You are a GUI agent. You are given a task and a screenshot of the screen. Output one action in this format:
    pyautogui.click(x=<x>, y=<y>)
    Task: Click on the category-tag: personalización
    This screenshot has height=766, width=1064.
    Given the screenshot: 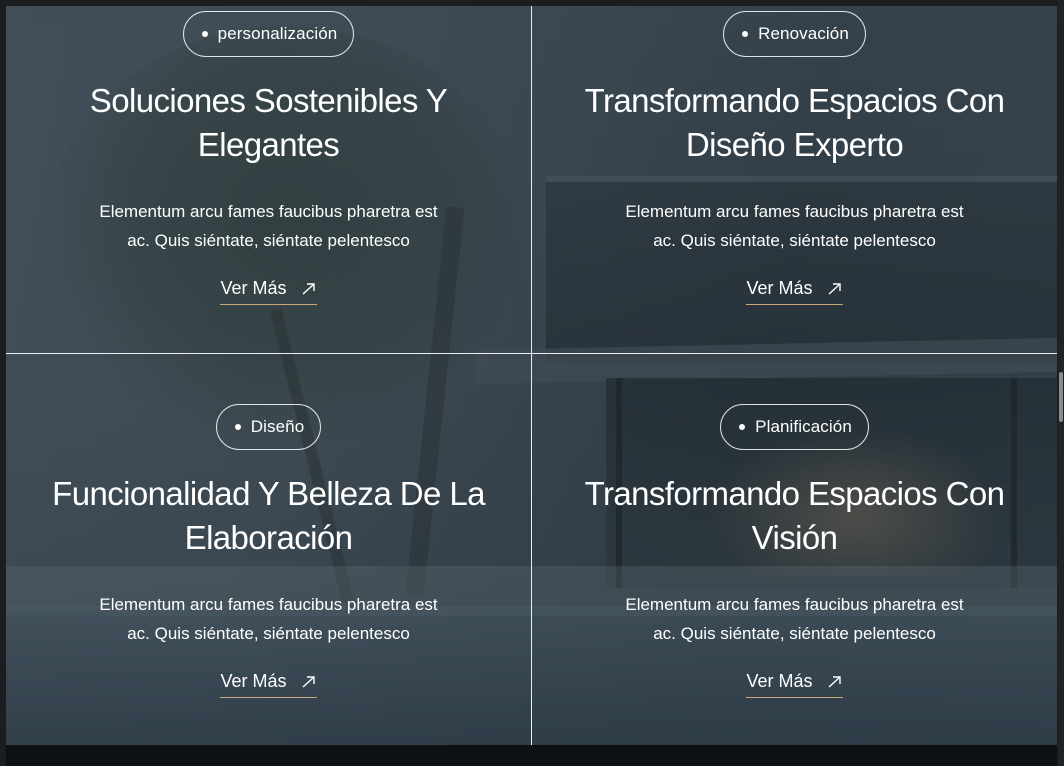 What is the action you would take?
    pyautogui.click(x=268, y=34)
    